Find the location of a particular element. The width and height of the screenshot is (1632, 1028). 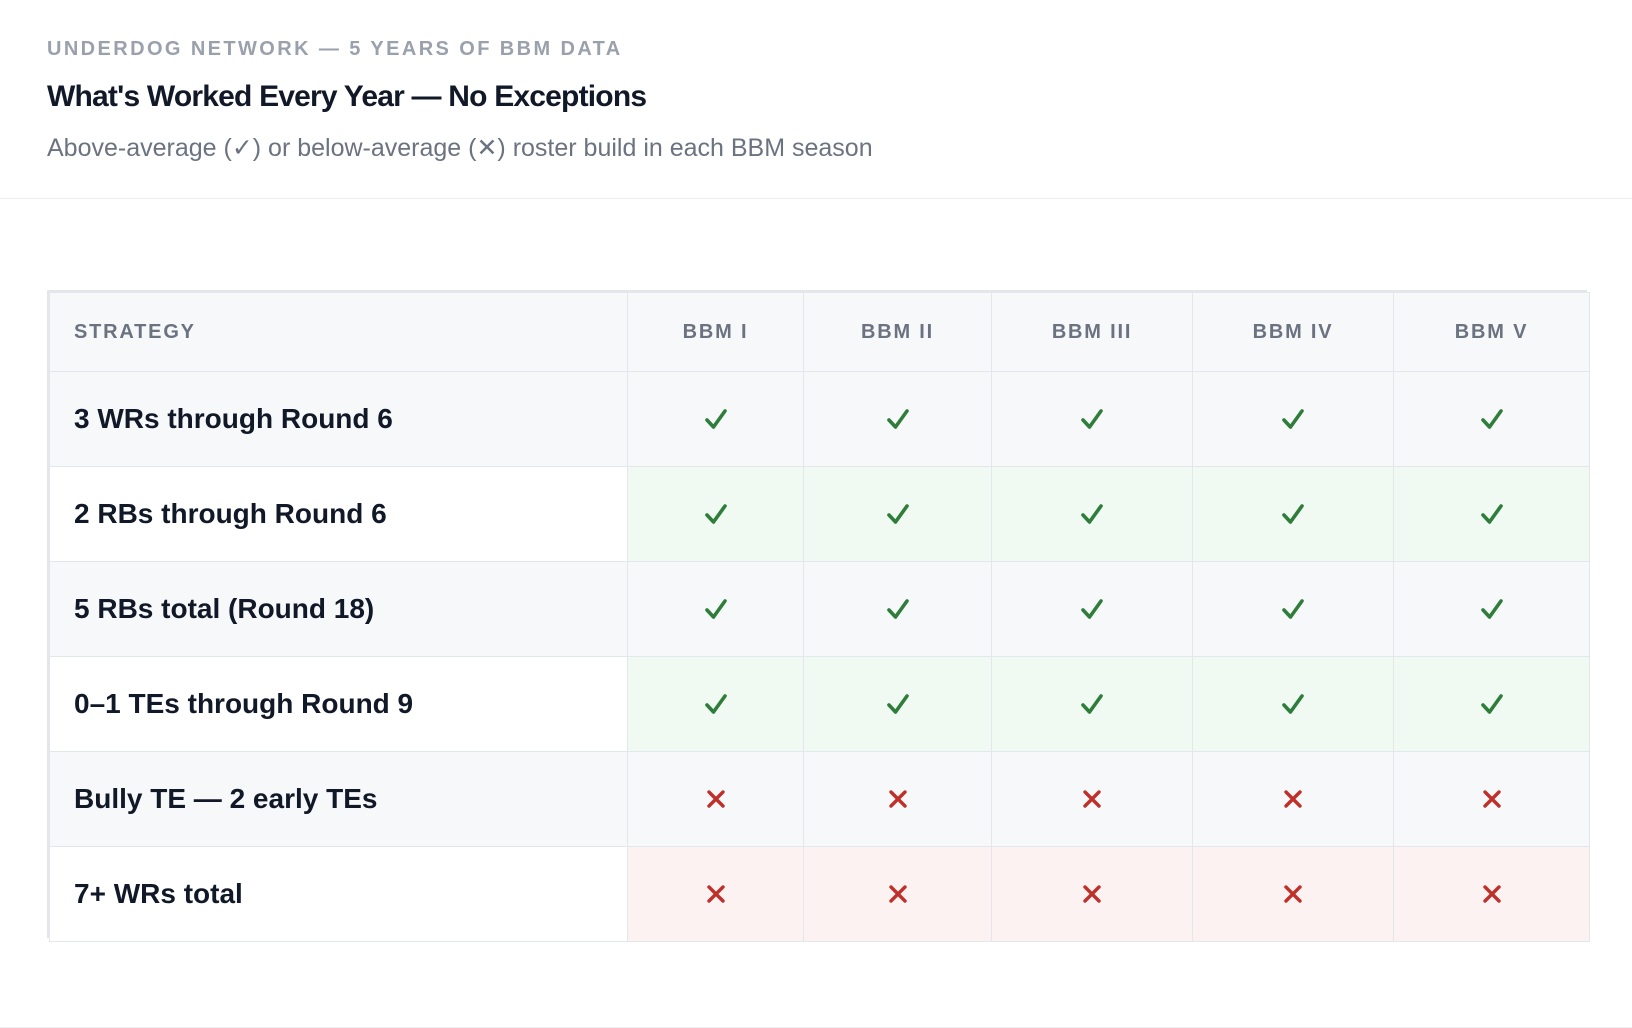

strategy-name: 0–1 TEs through Round 9 is located at coordinates (338, 704).